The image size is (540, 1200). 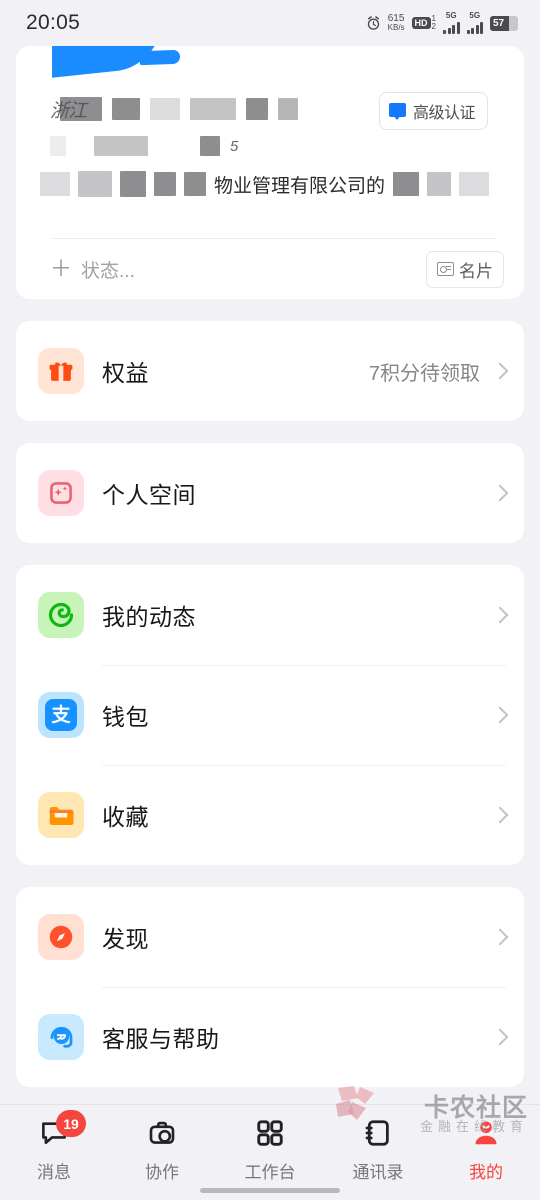 I want to click on hd-sim-two: 2, so click(x=433, y=26).